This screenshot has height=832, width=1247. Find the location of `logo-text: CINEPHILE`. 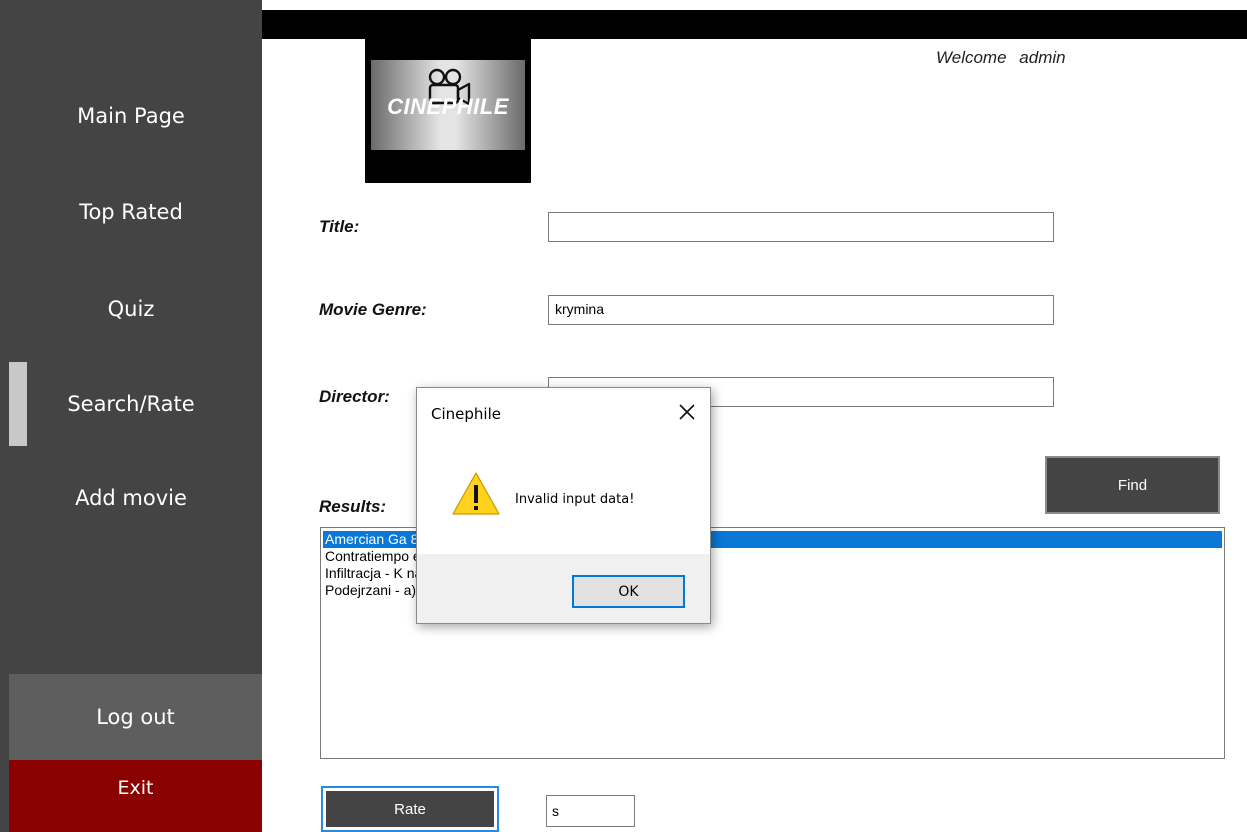

logo-text: CINEPHILE is located at coordinates (448, 106).